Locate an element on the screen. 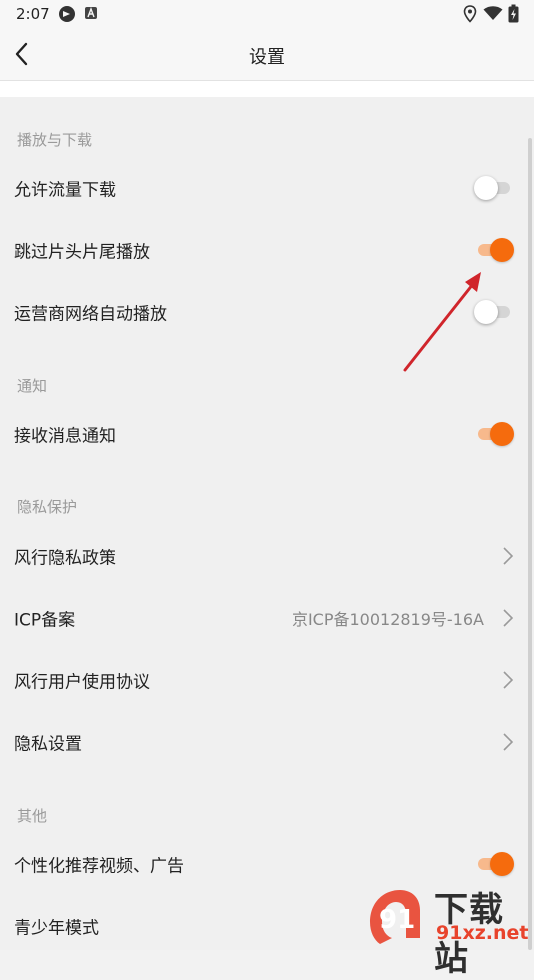  battery-icon is located at coordinates (513, 13).